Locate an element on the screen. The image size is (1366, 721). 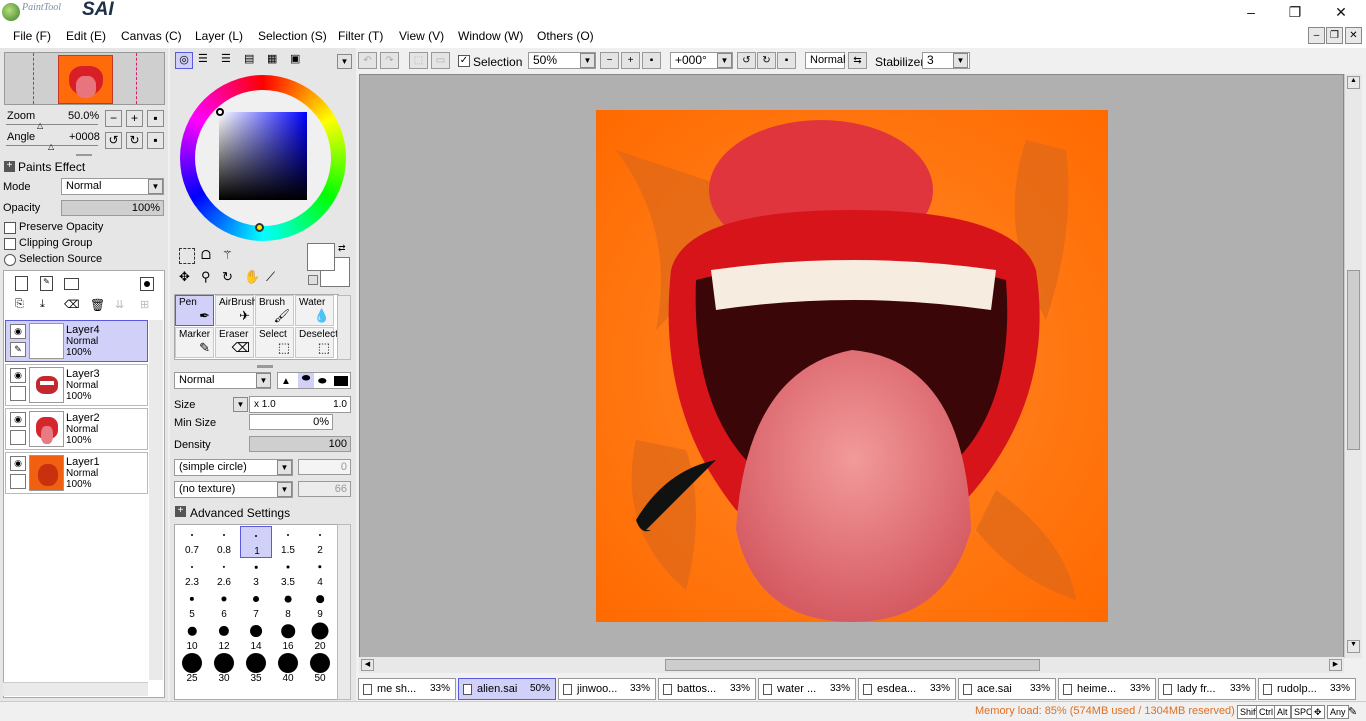
horizontal-scroll-thumb is located at coordinates (852, 665).